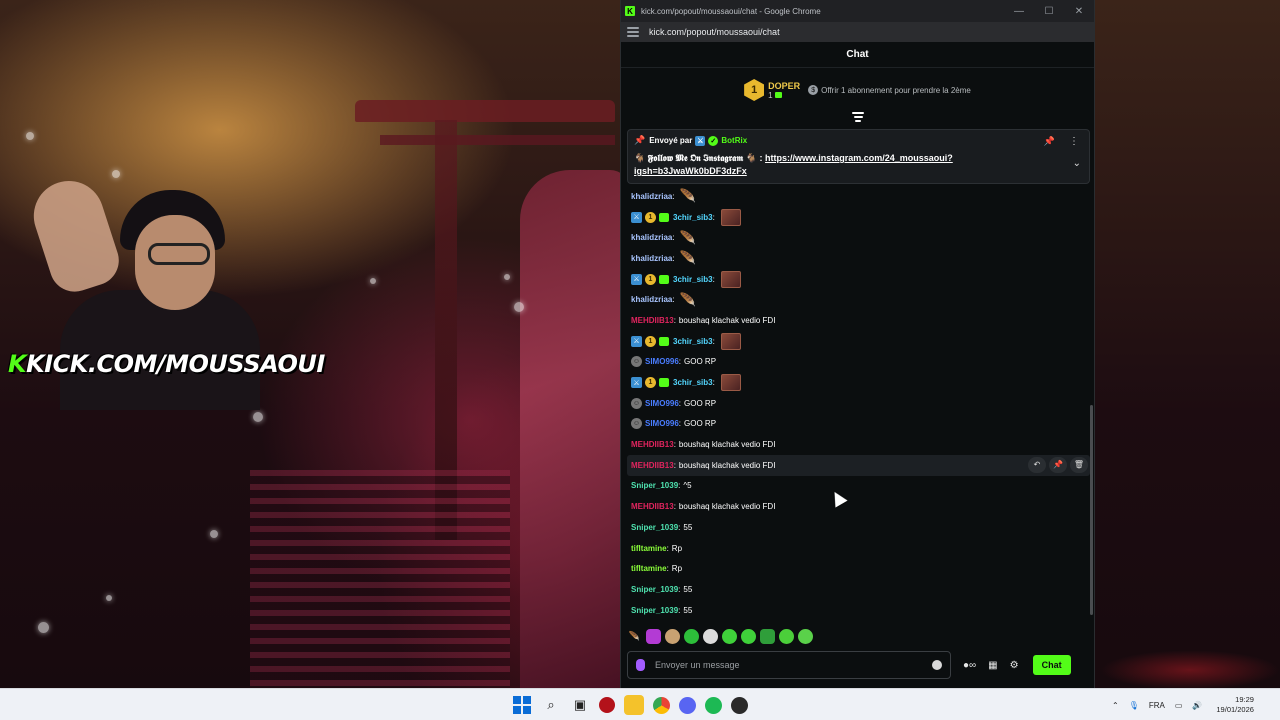  What do you see at coordinates (1019, 11) in the screenshot?
I see `minimize-button: —` at bounding box center [1019, 11].